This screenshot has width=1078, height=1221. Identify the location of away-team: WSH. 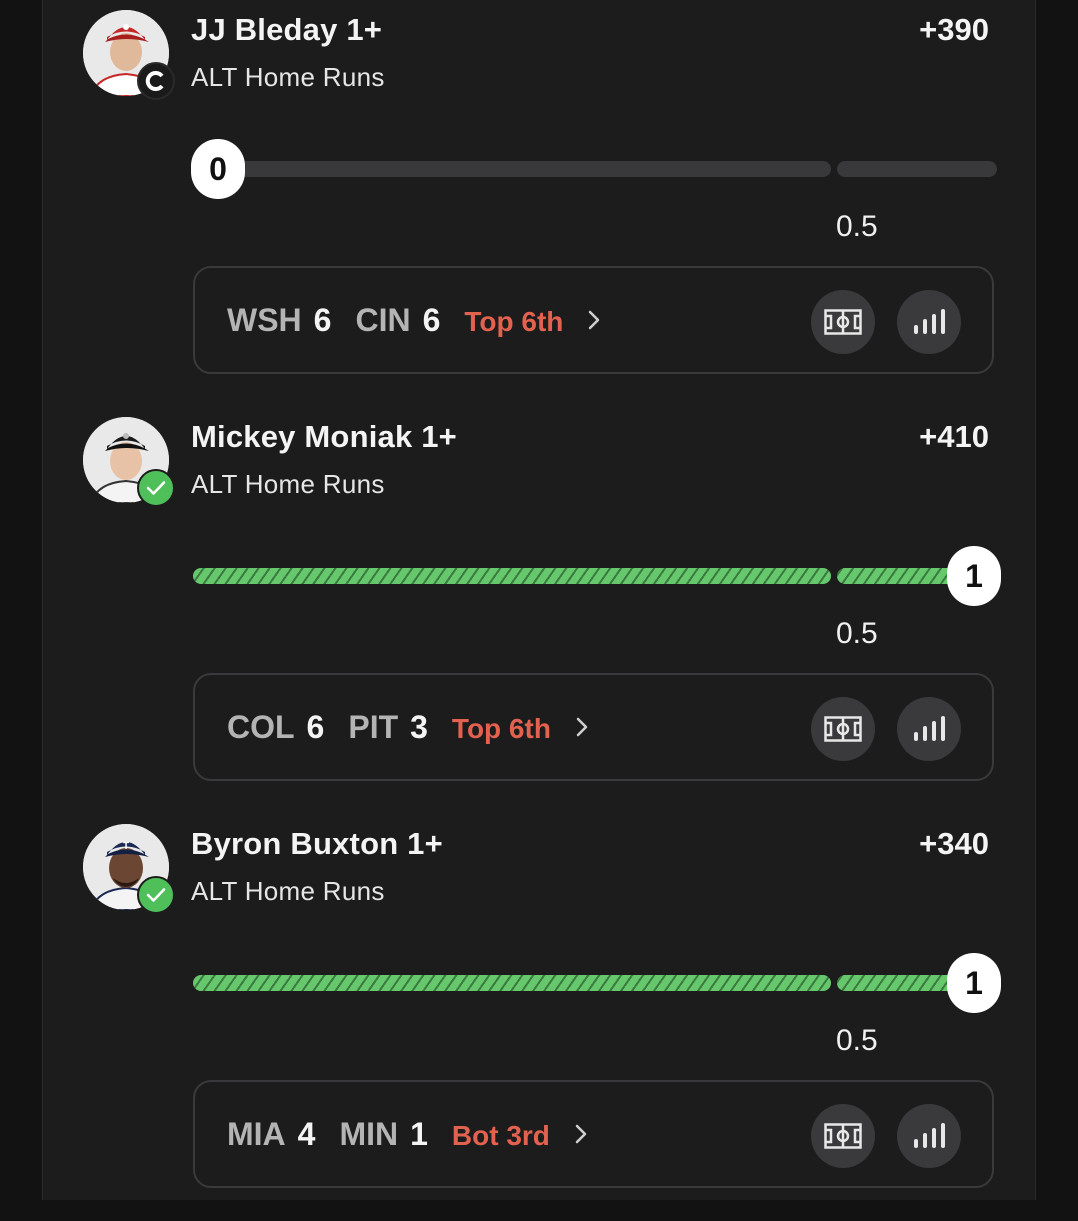
(264, 320).